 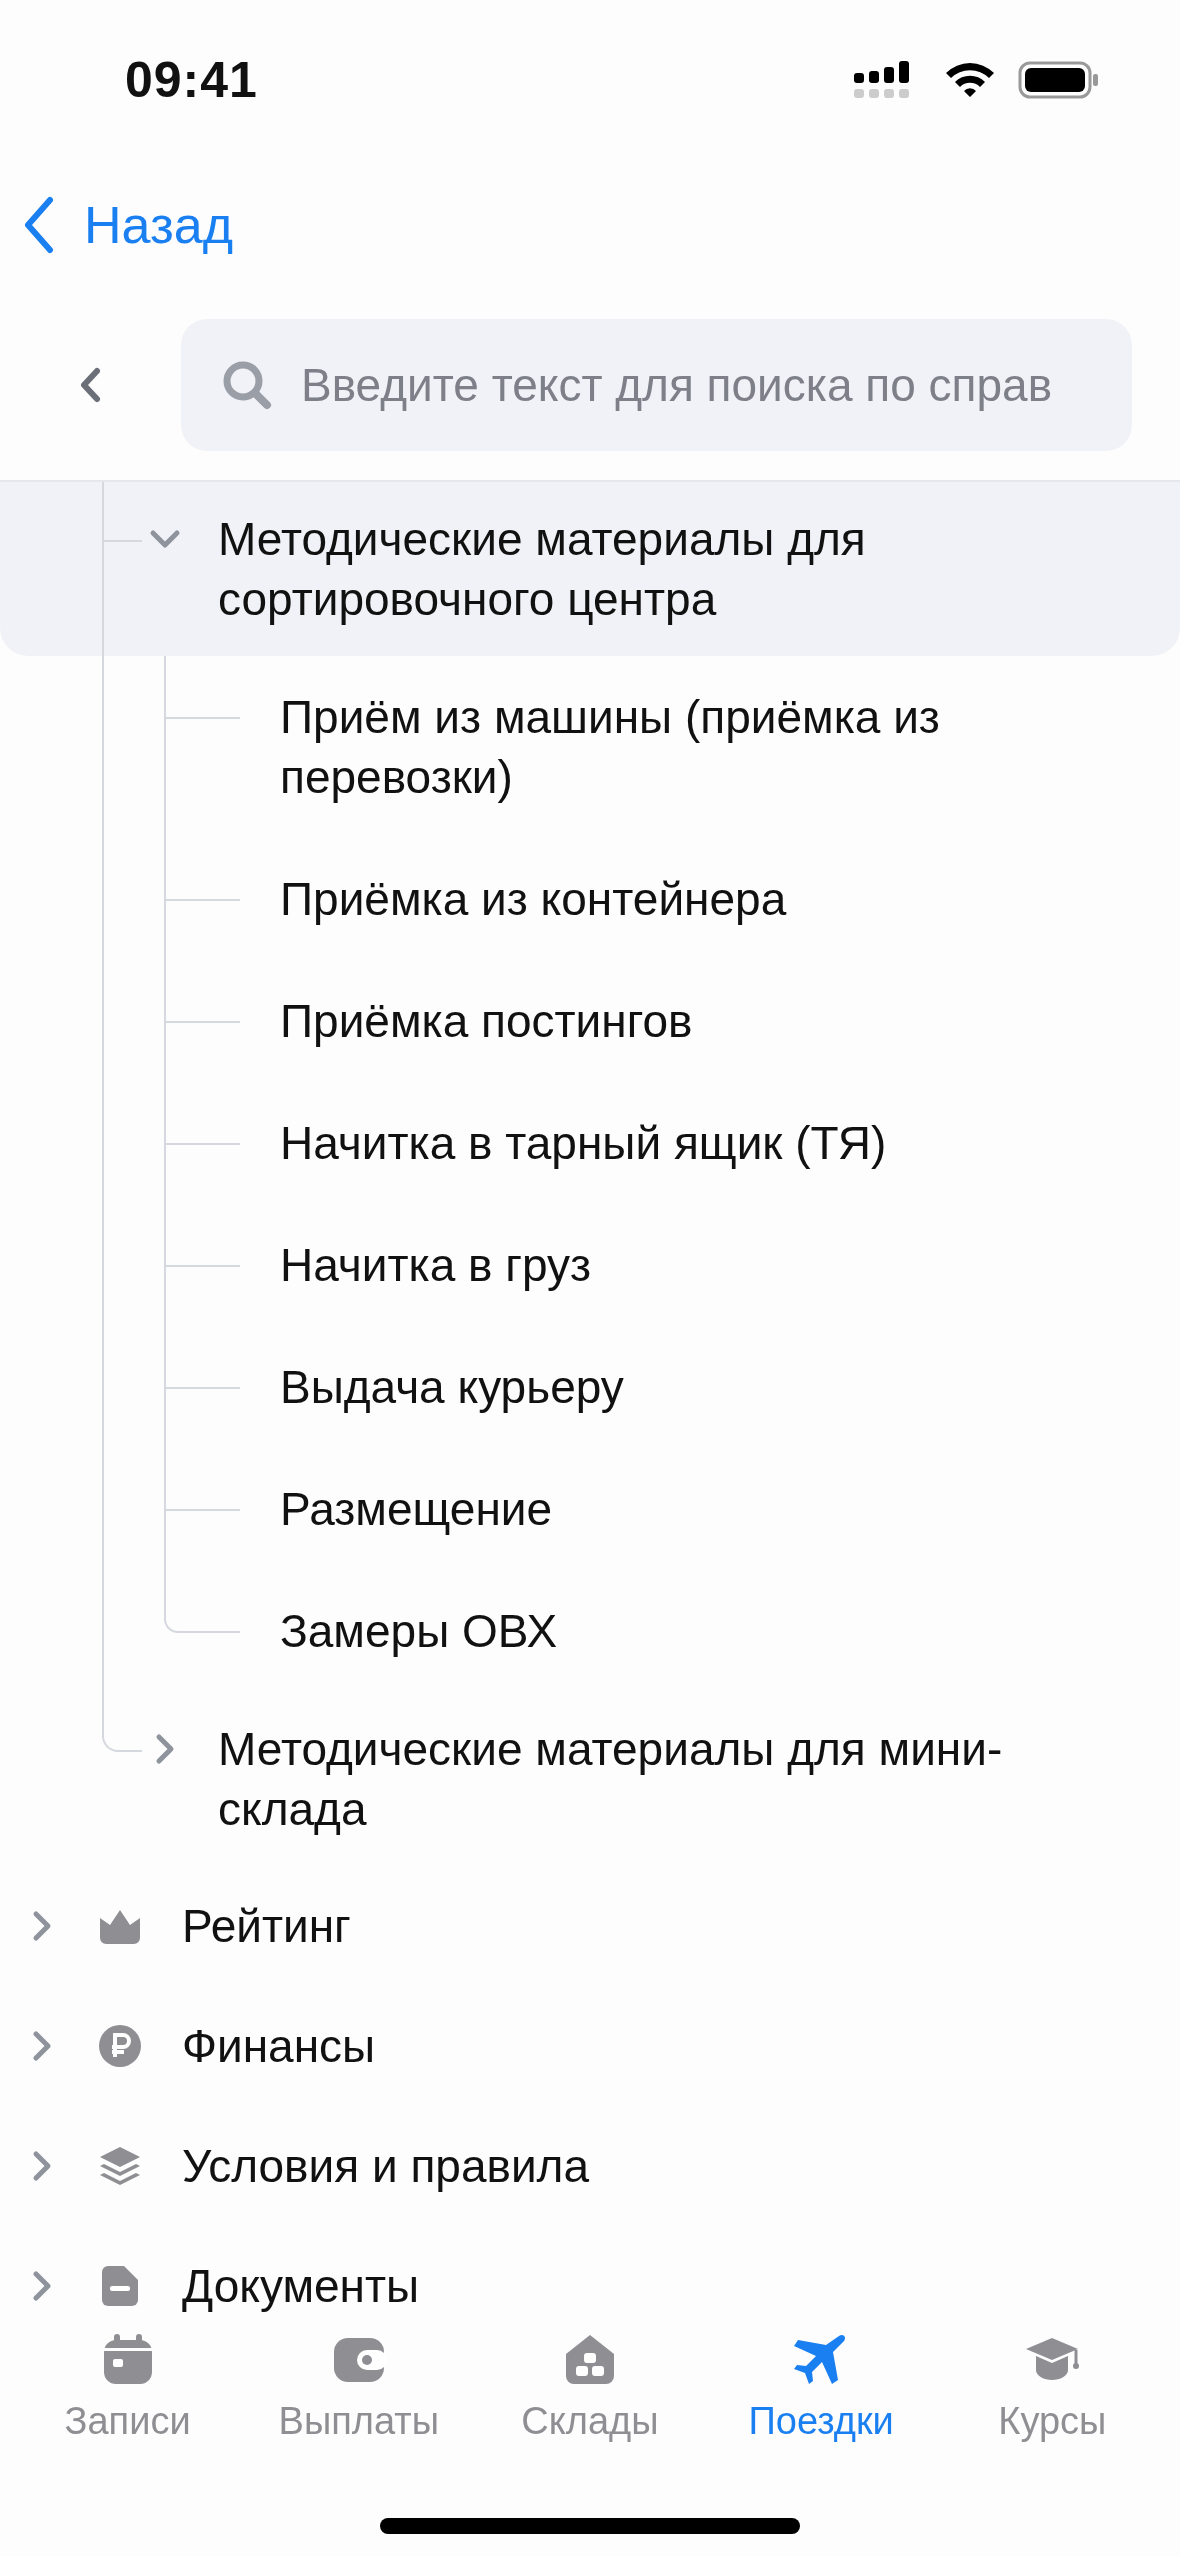 I want to click on search-field: Введите текст для поиска по справ, so click(x=656, y=385).